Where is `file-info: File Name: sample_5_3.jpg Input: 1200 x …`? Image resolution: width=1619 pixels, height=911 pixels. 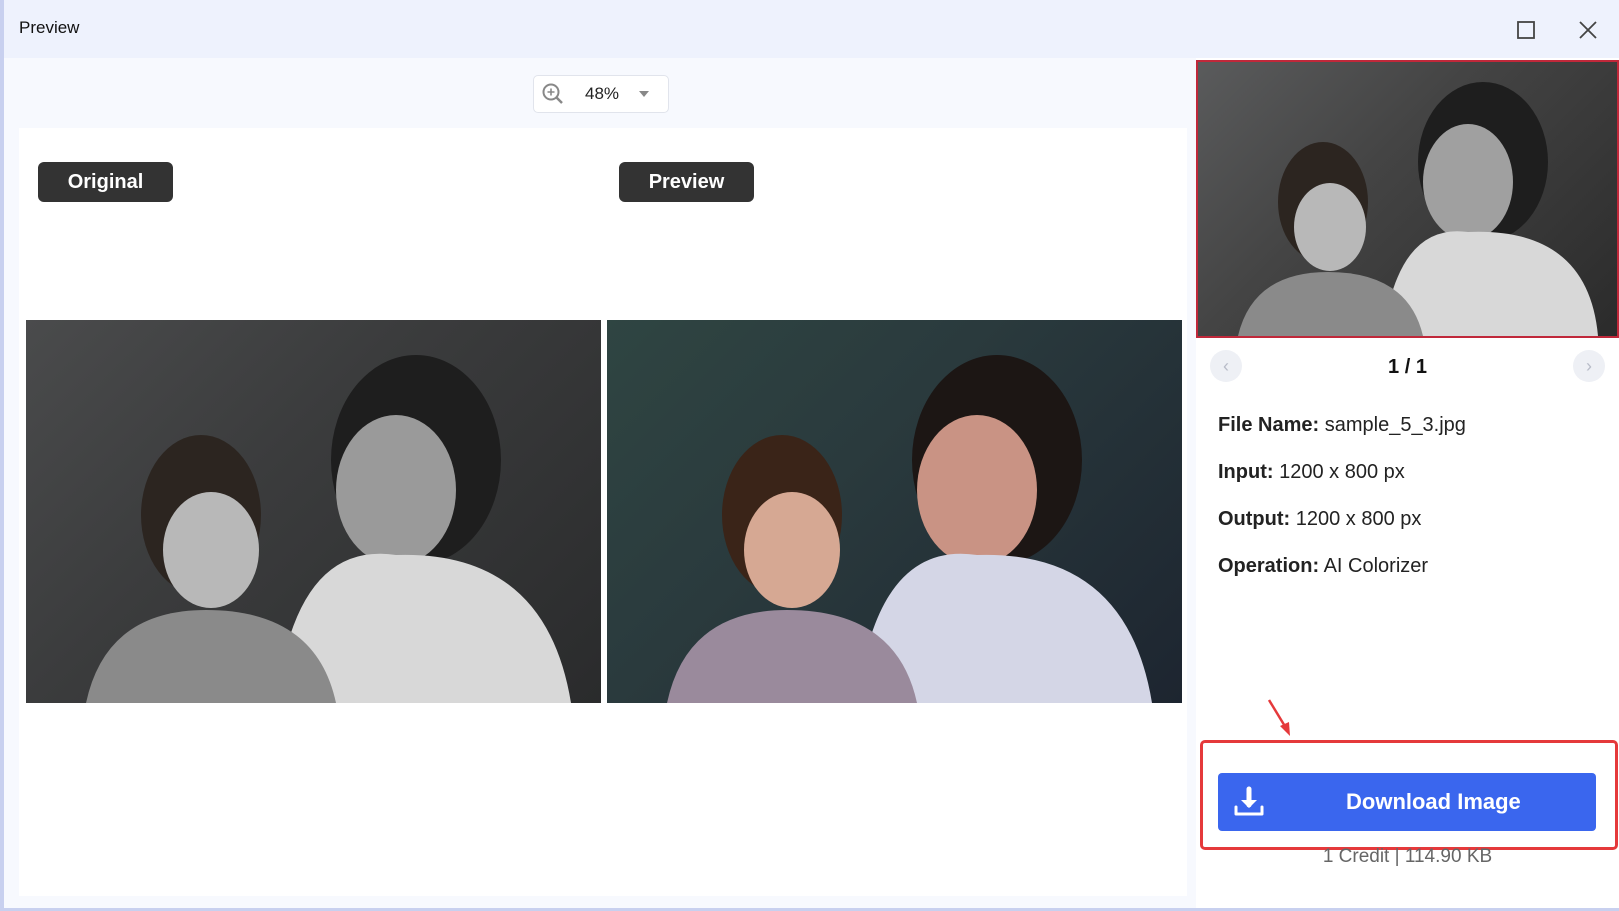
file-info: File Name: sample_5_3.jpg Input: 1200 x … is located at coordinates (1342, 508).